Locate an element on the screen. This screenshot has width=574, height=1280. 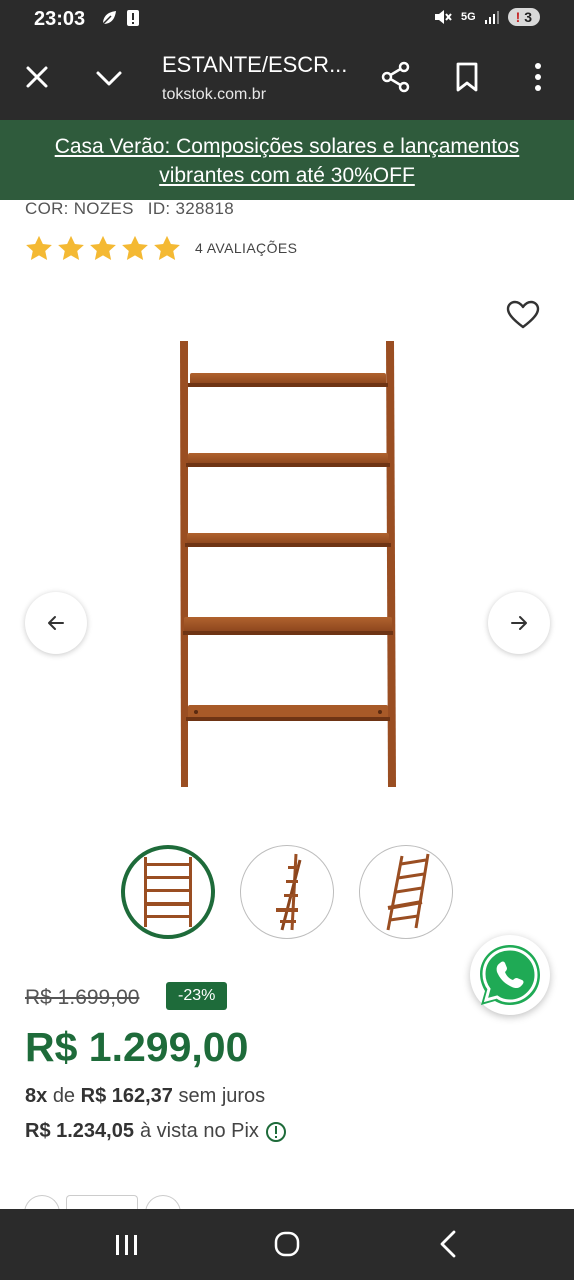
arrow-right-icon is located at coordinates (519, 623).